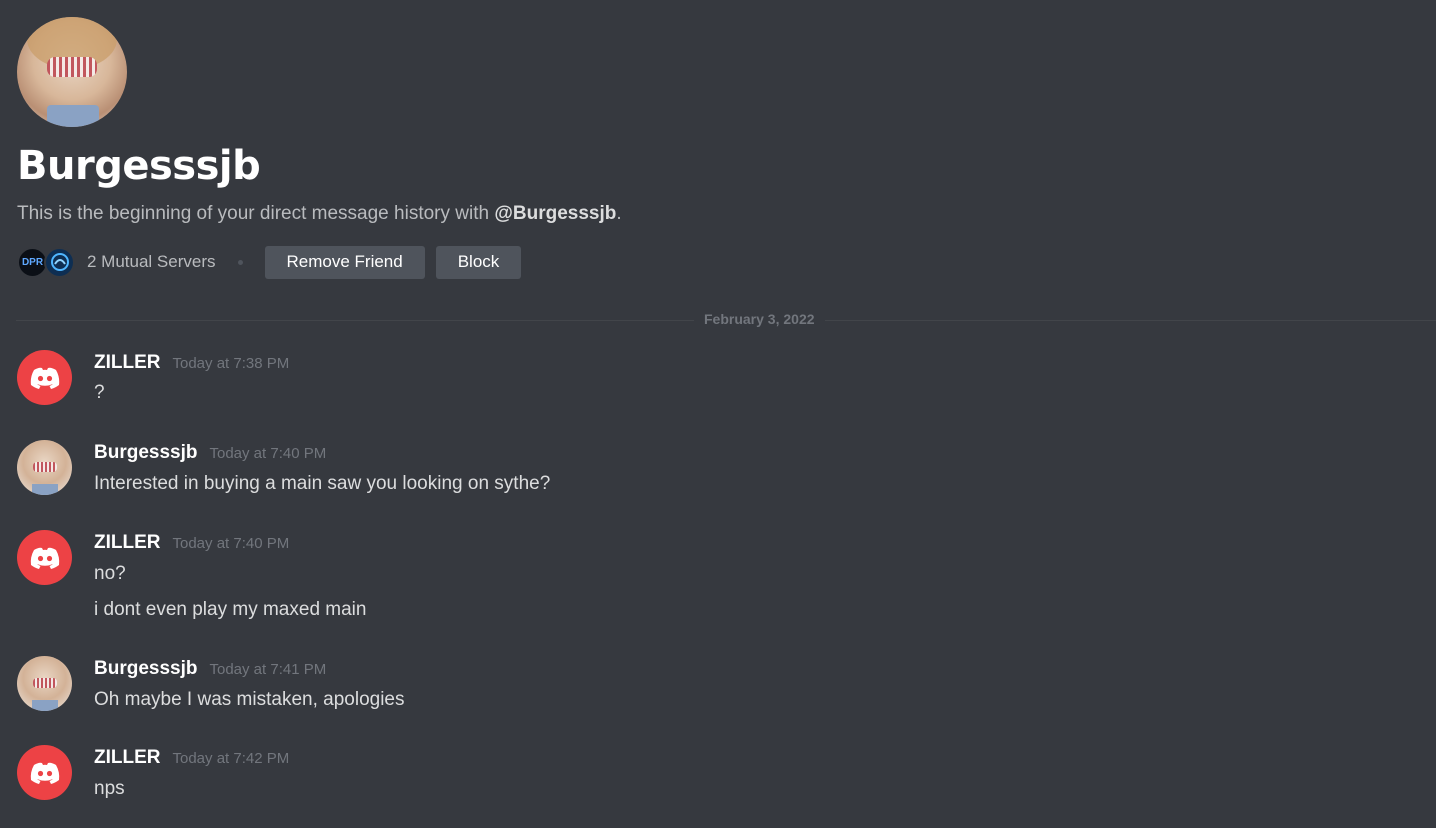 The width and height of the screenshot is (1436, 828). I want to click on profile-handle: @Burgesssjb, so click(555, 213).